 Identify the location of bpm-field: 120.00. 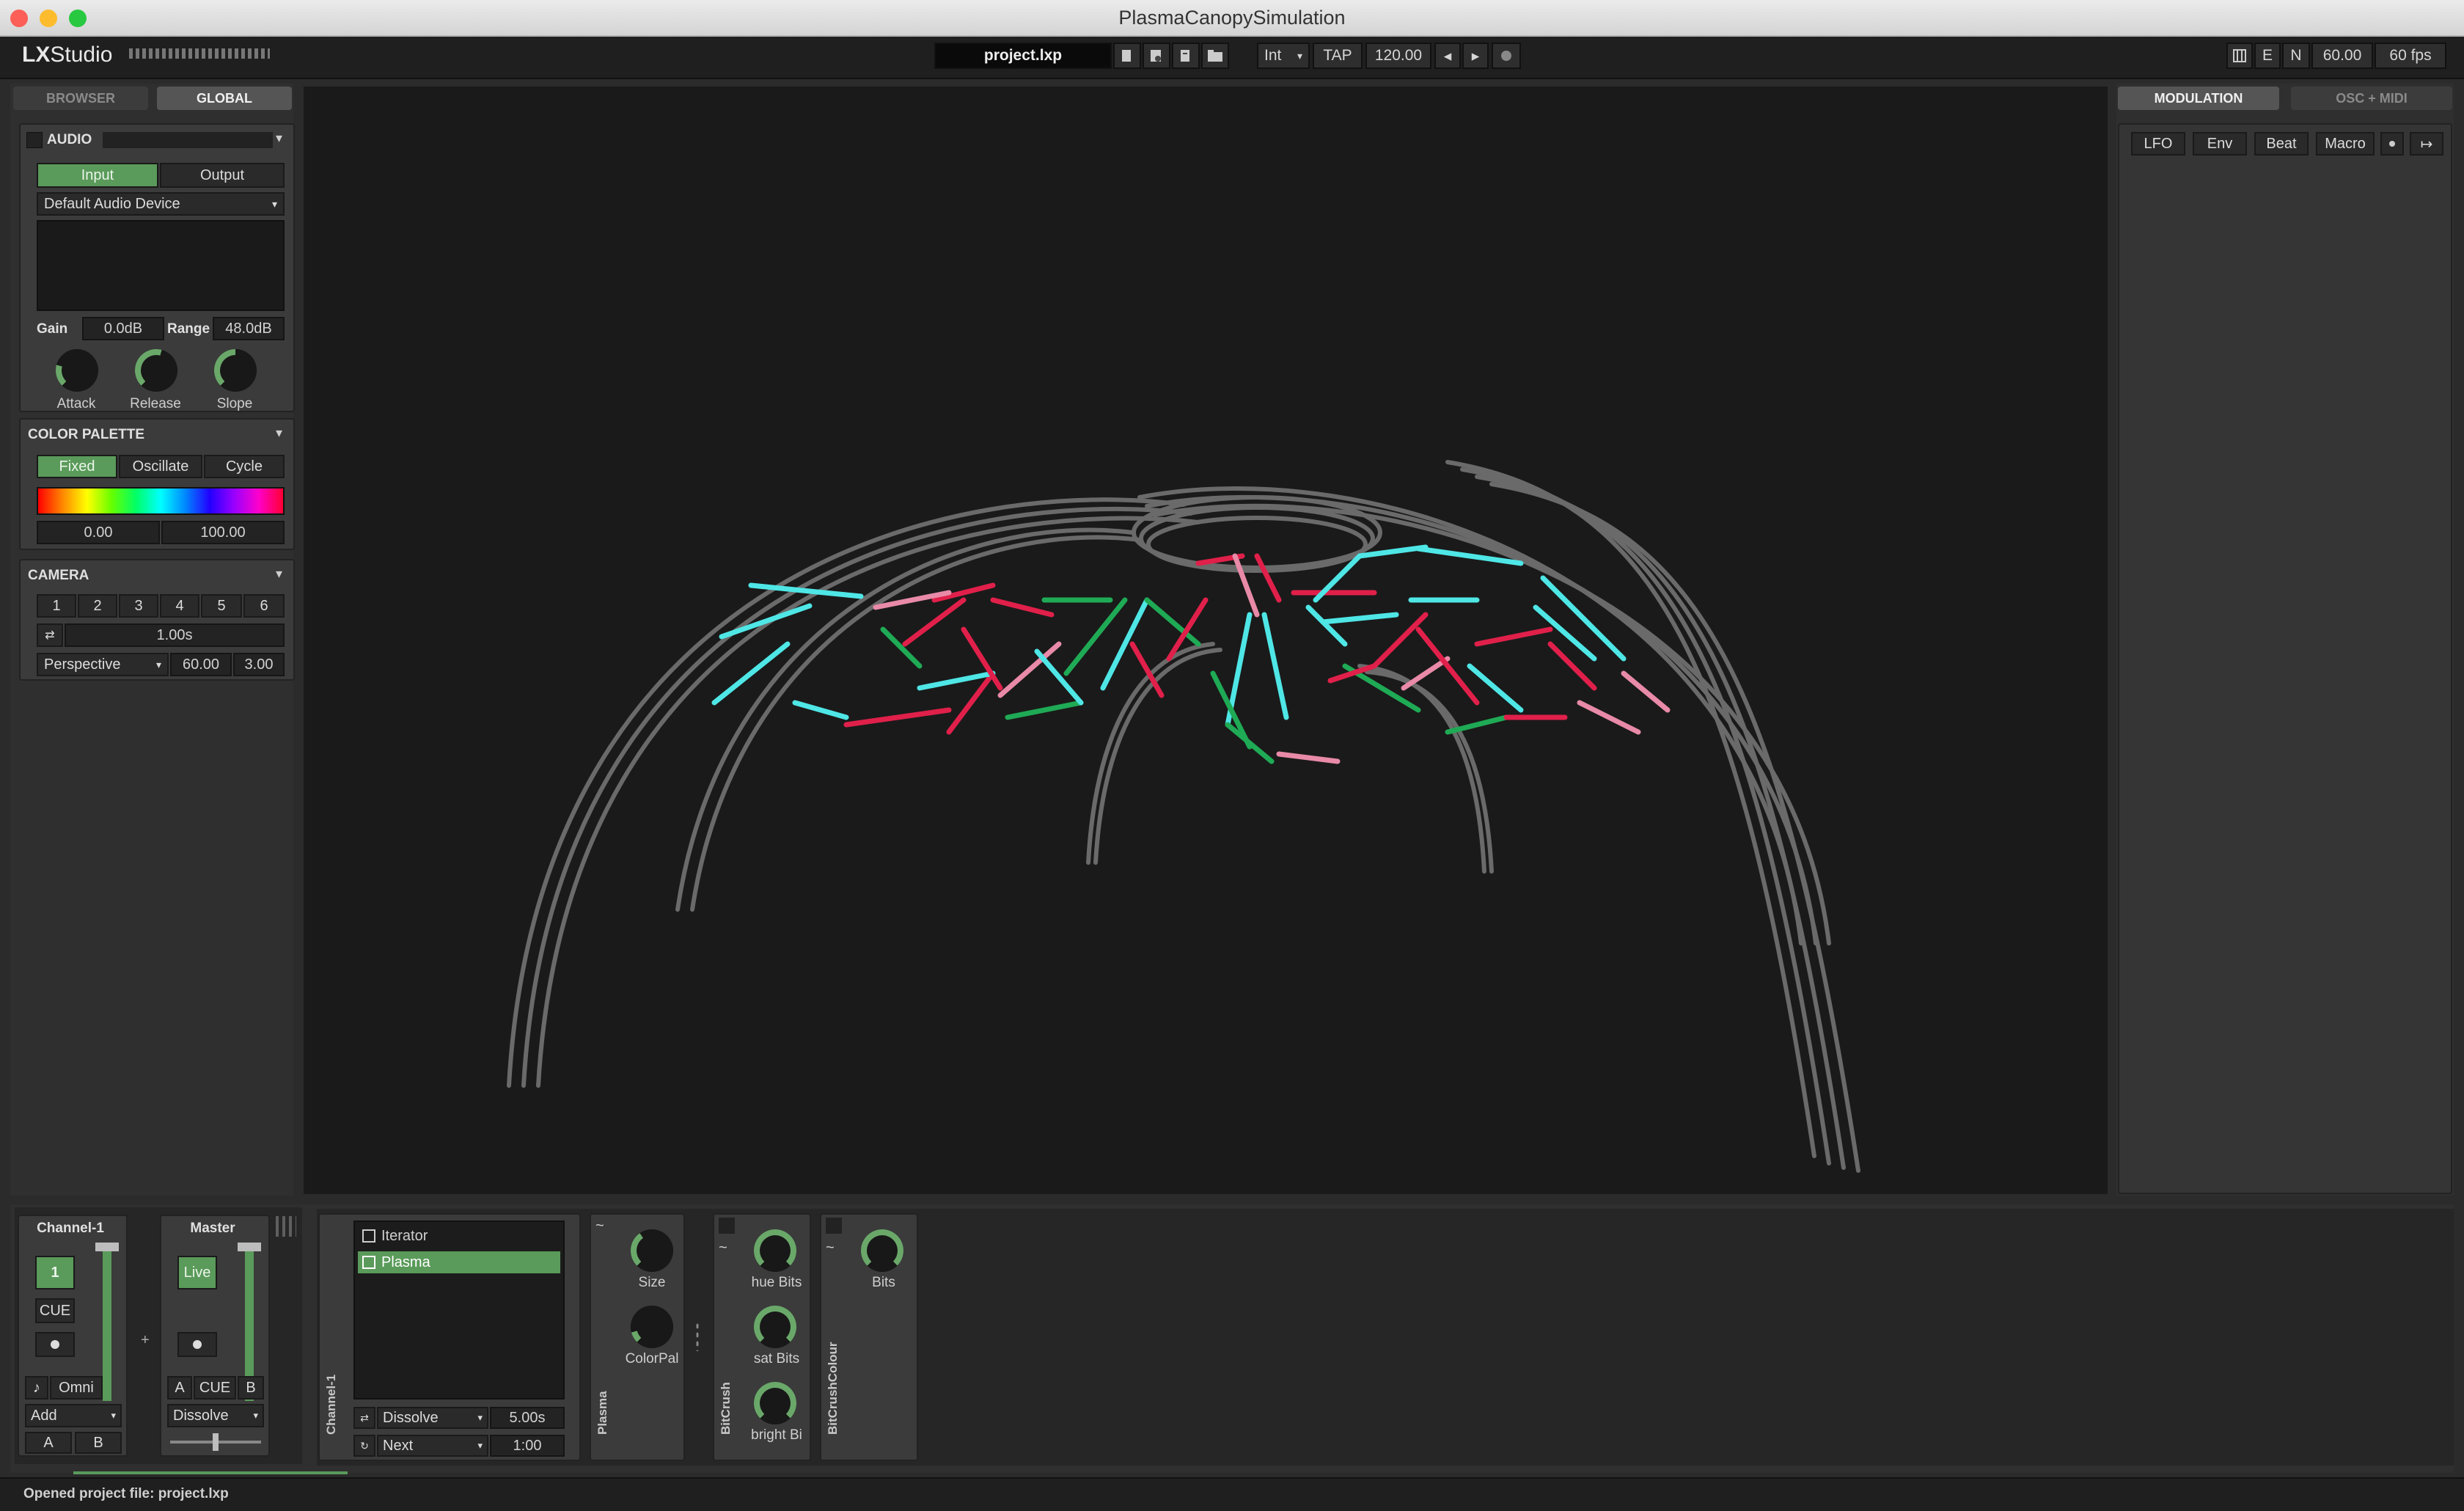
(1398, 56).